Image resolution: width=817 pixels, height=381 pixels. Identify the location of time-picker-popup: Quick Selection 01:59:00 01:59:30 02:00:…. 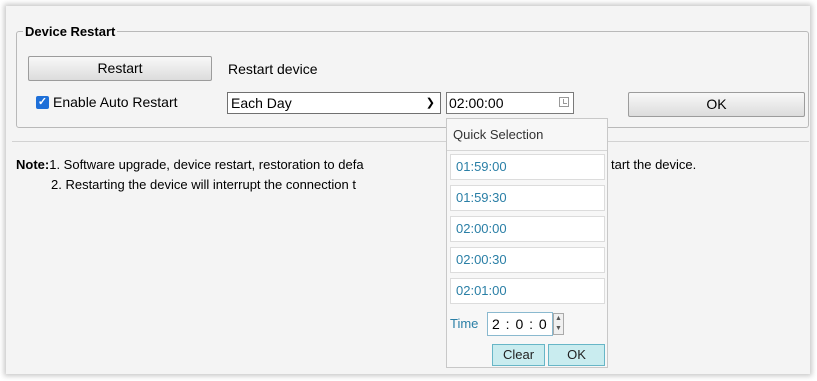
(527, 243).